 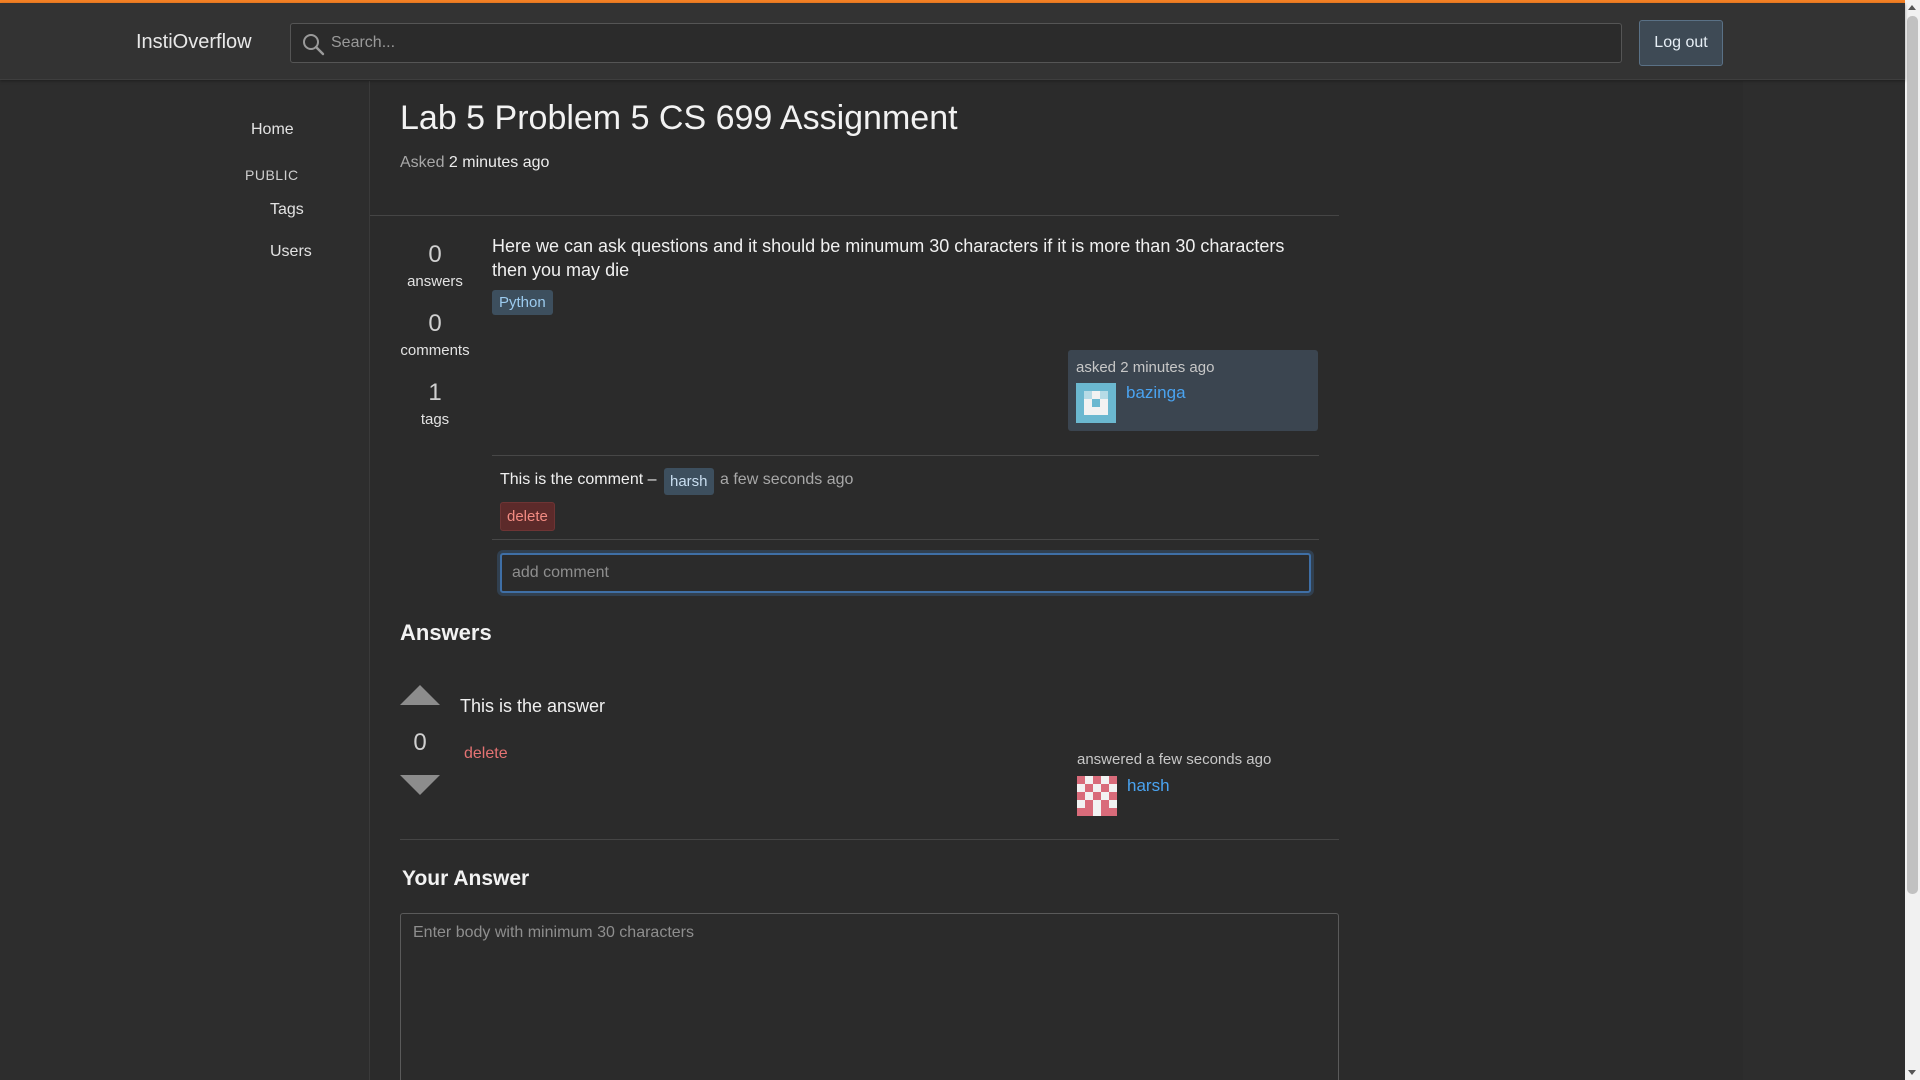 I want to click on right-gutter, so click(x=1824, y=580).